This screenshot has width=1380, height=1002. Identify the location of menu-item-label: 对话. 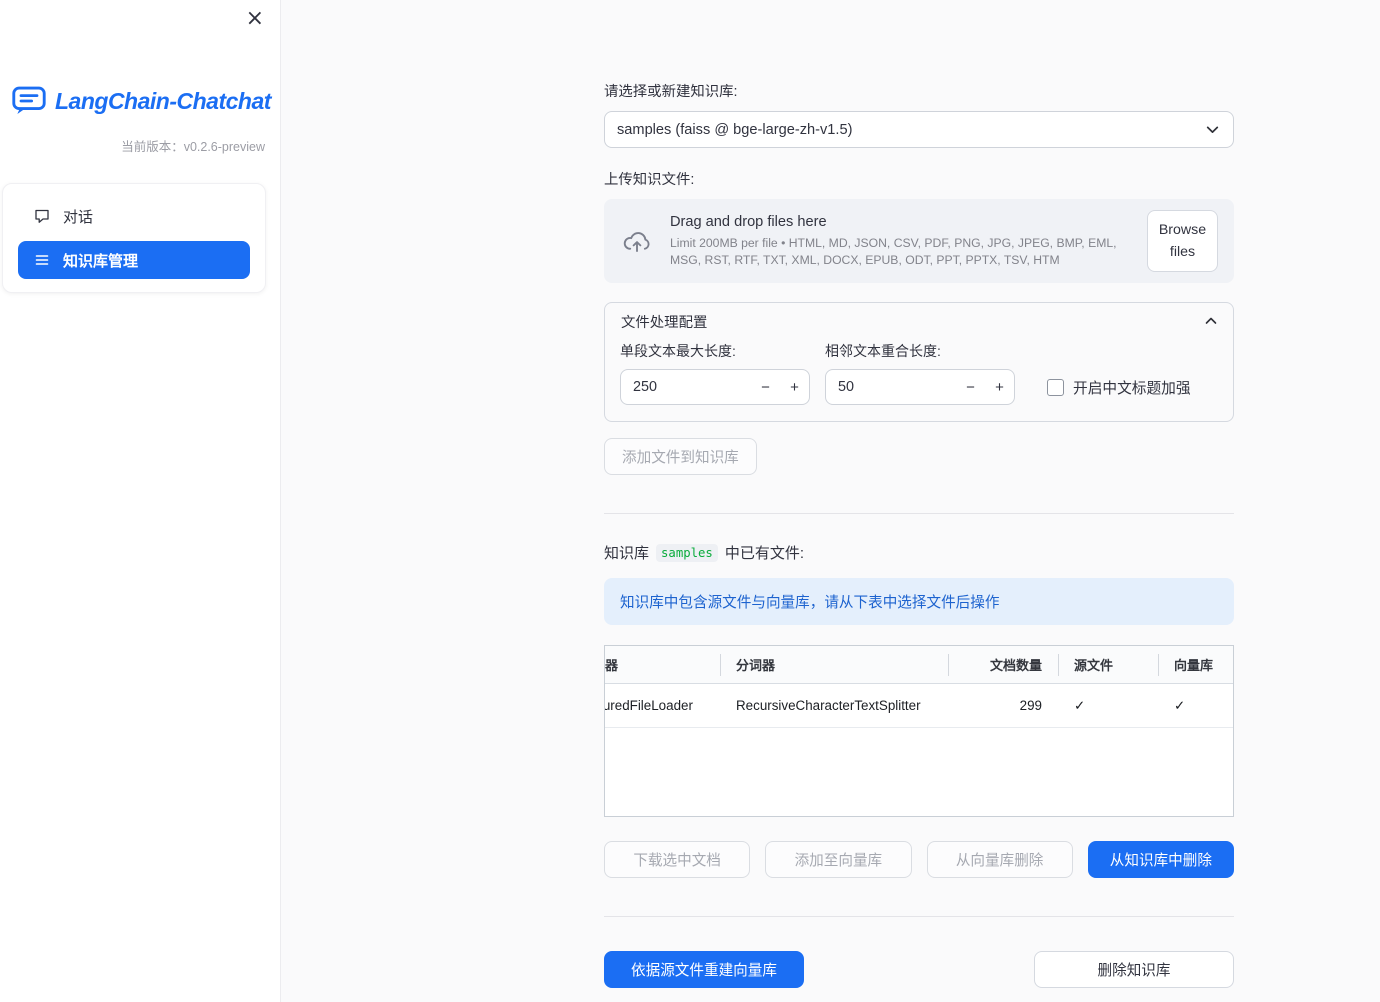
(78, 217).